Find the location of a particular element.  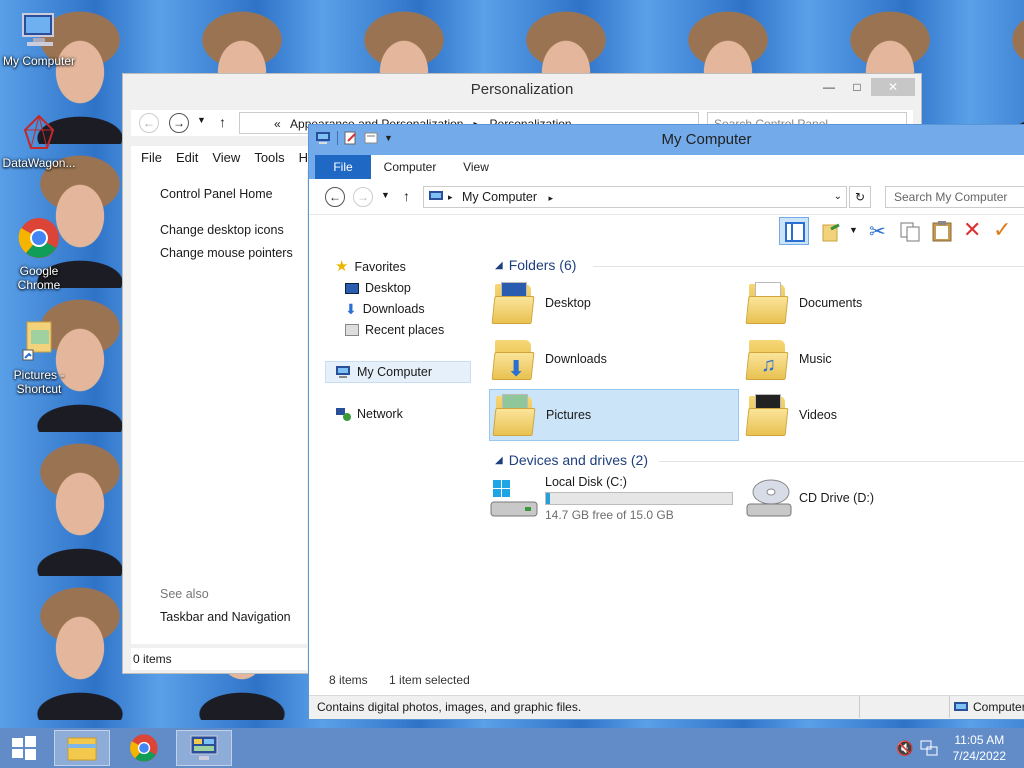

drive-tile-d: CD Drive (D:) is located at coordinates (868, 498).